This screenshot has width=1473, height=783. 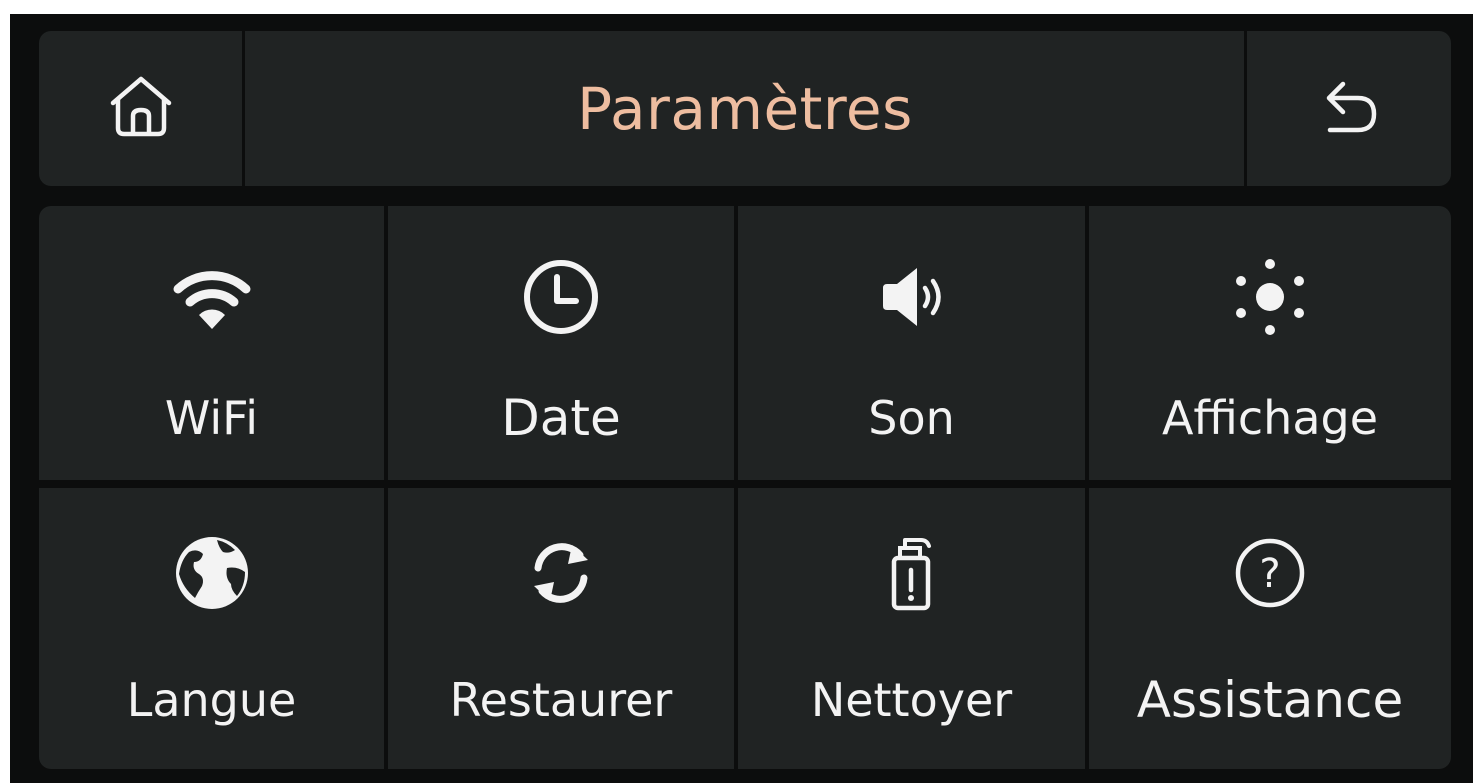 I want to click on restore-icon, so click(x=561, y=573).